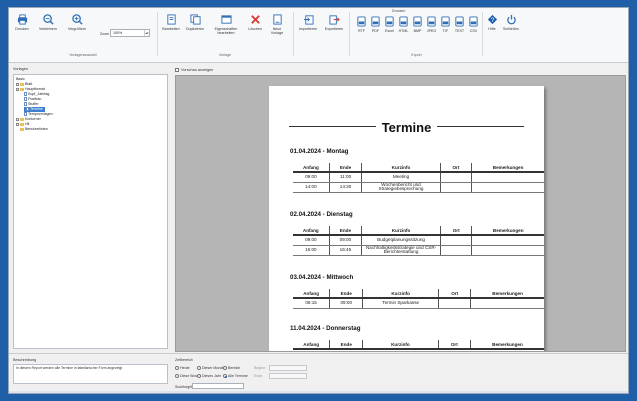 Image resolution: width=637 pixels, height=401 pixels. Describe the element at coordinates (400, 70) in the screenshot. I see `preview-toggle: Vorschau anzeigen` at that location.